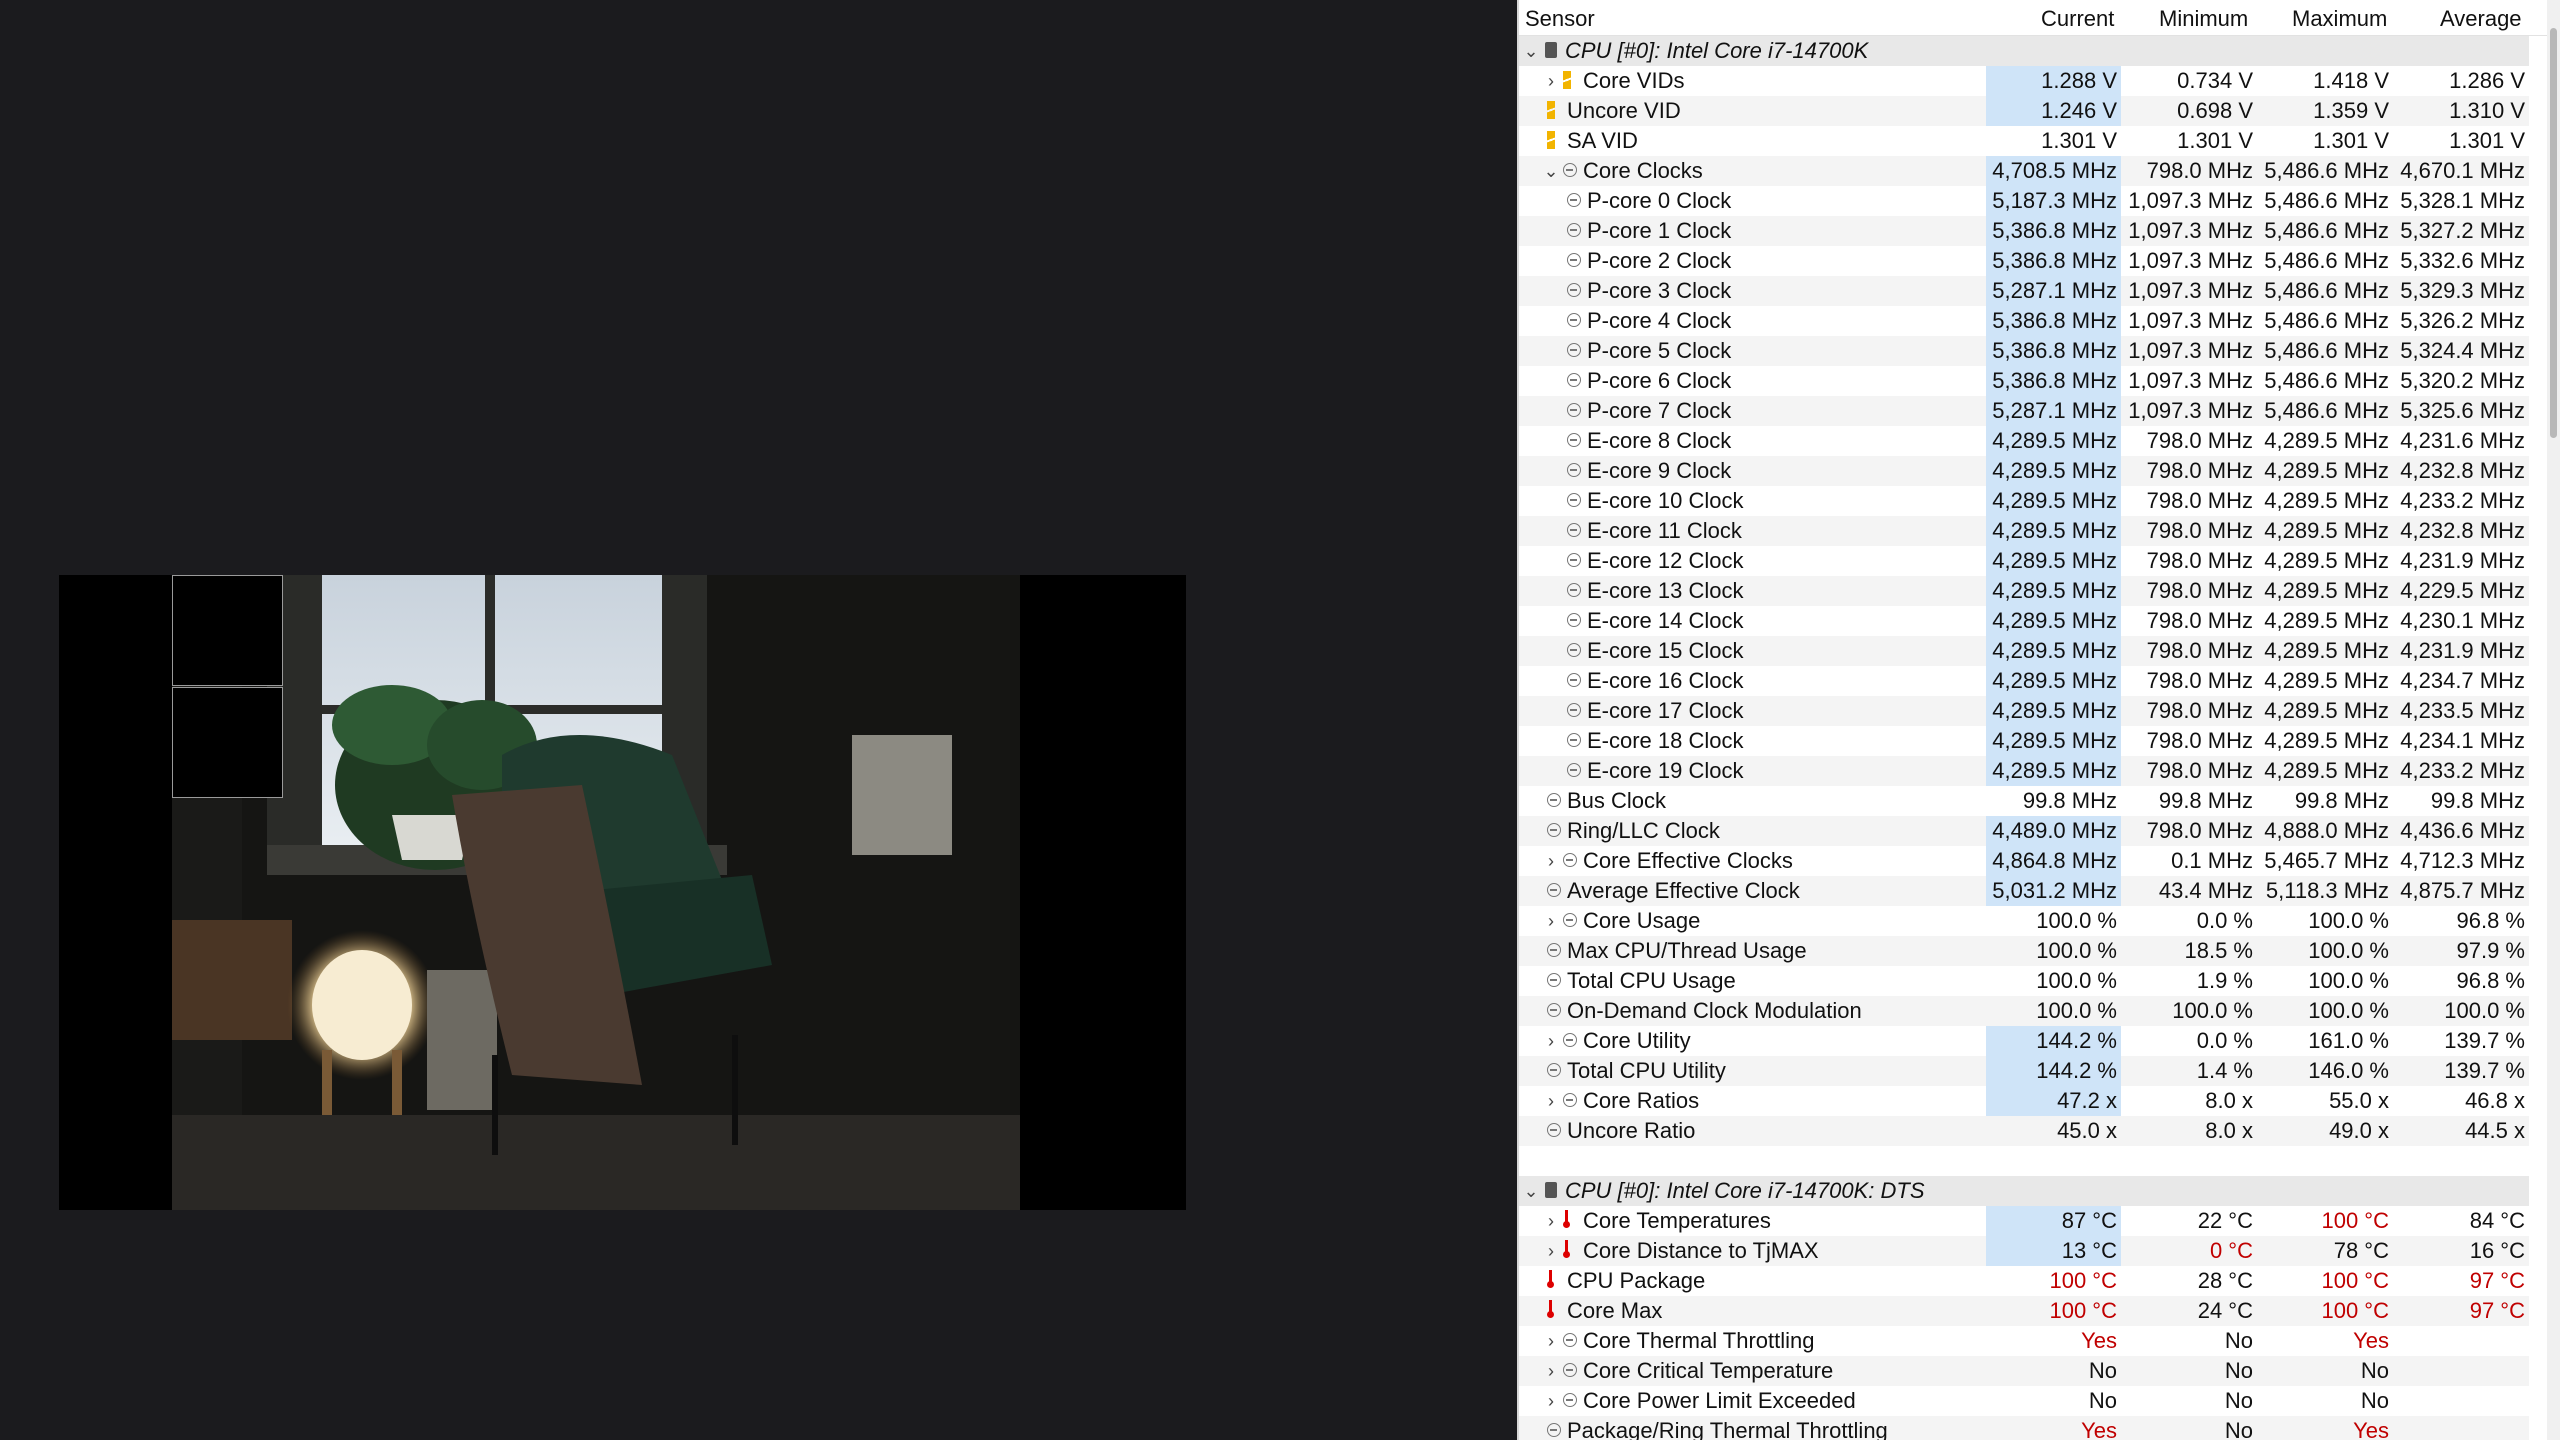  I want to click on sensor-label: P-core 5 Clock, so click(1659, 350).